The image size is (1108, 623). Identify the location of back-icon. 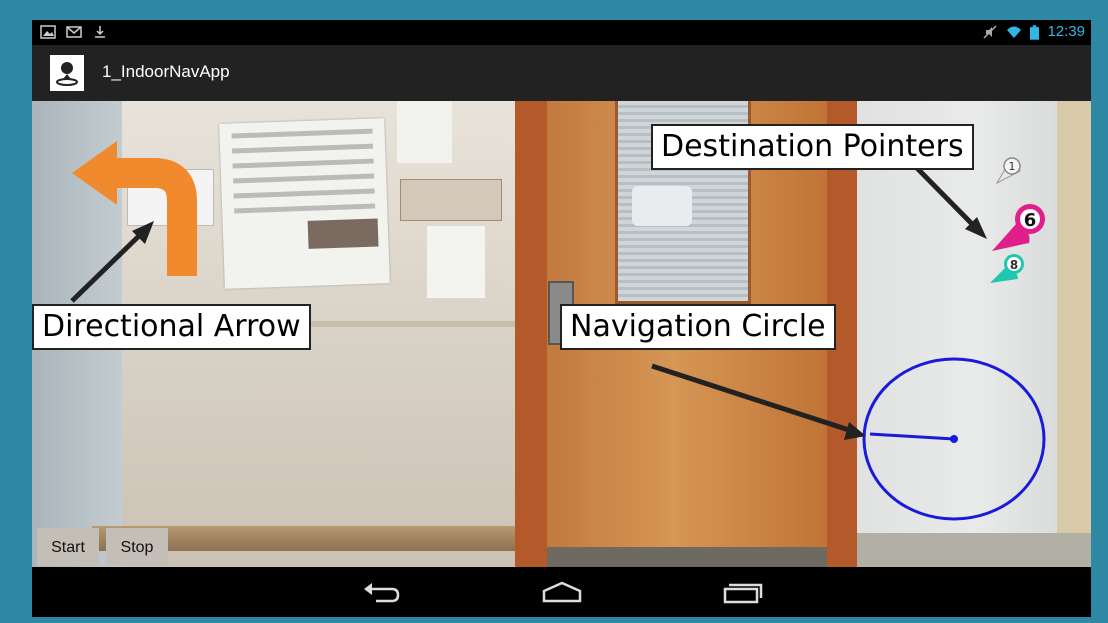
(382, 593).